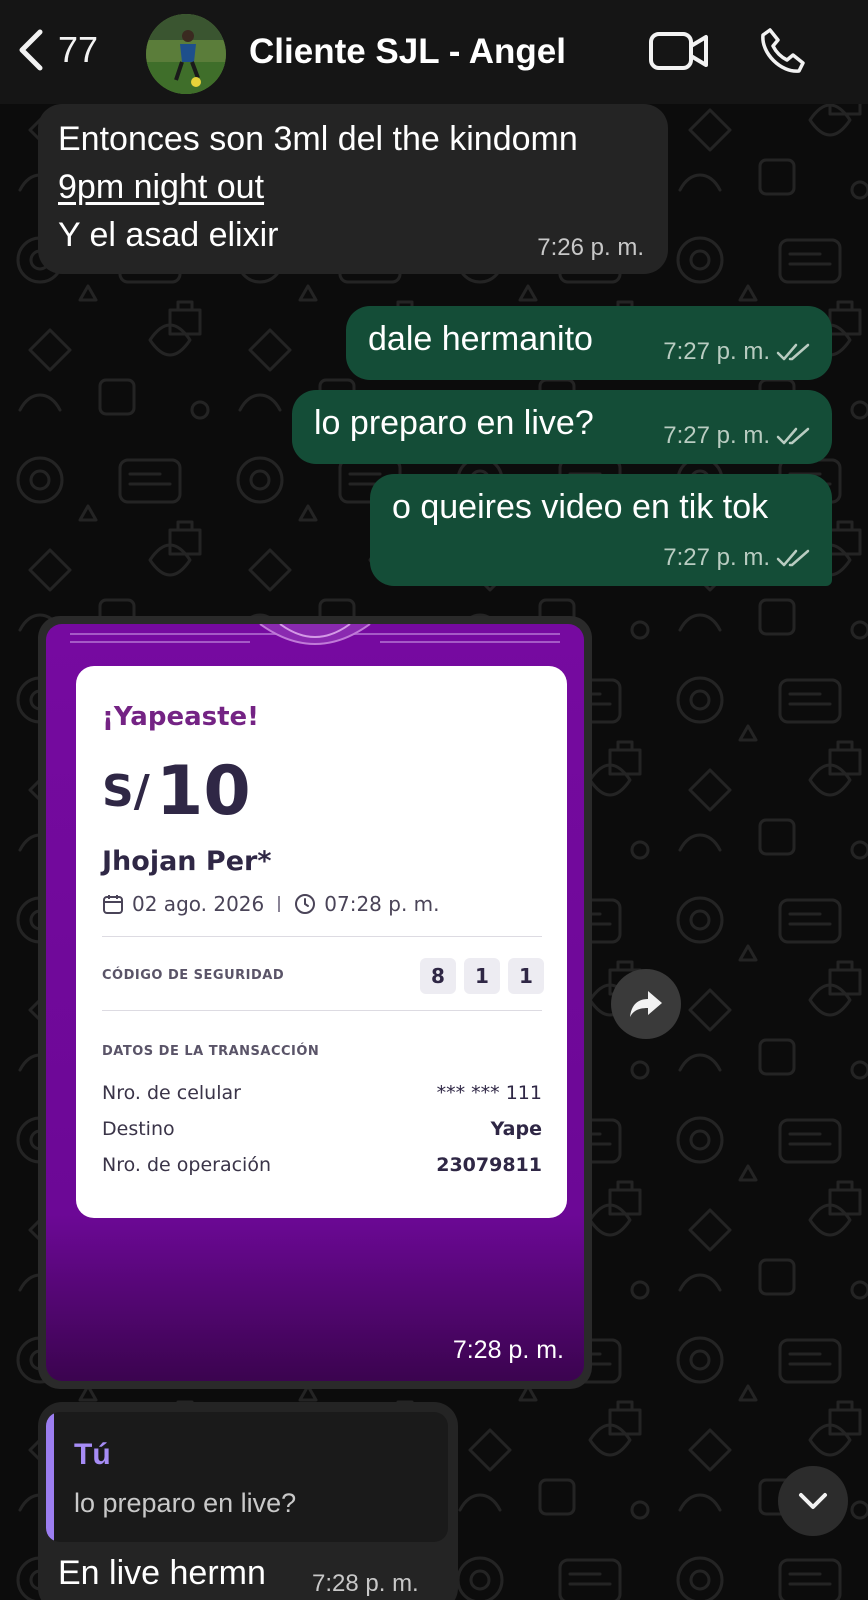 This screenshot has width=868, height=1600. I want to click on forward-arrow-icon, so click(646, 1004).